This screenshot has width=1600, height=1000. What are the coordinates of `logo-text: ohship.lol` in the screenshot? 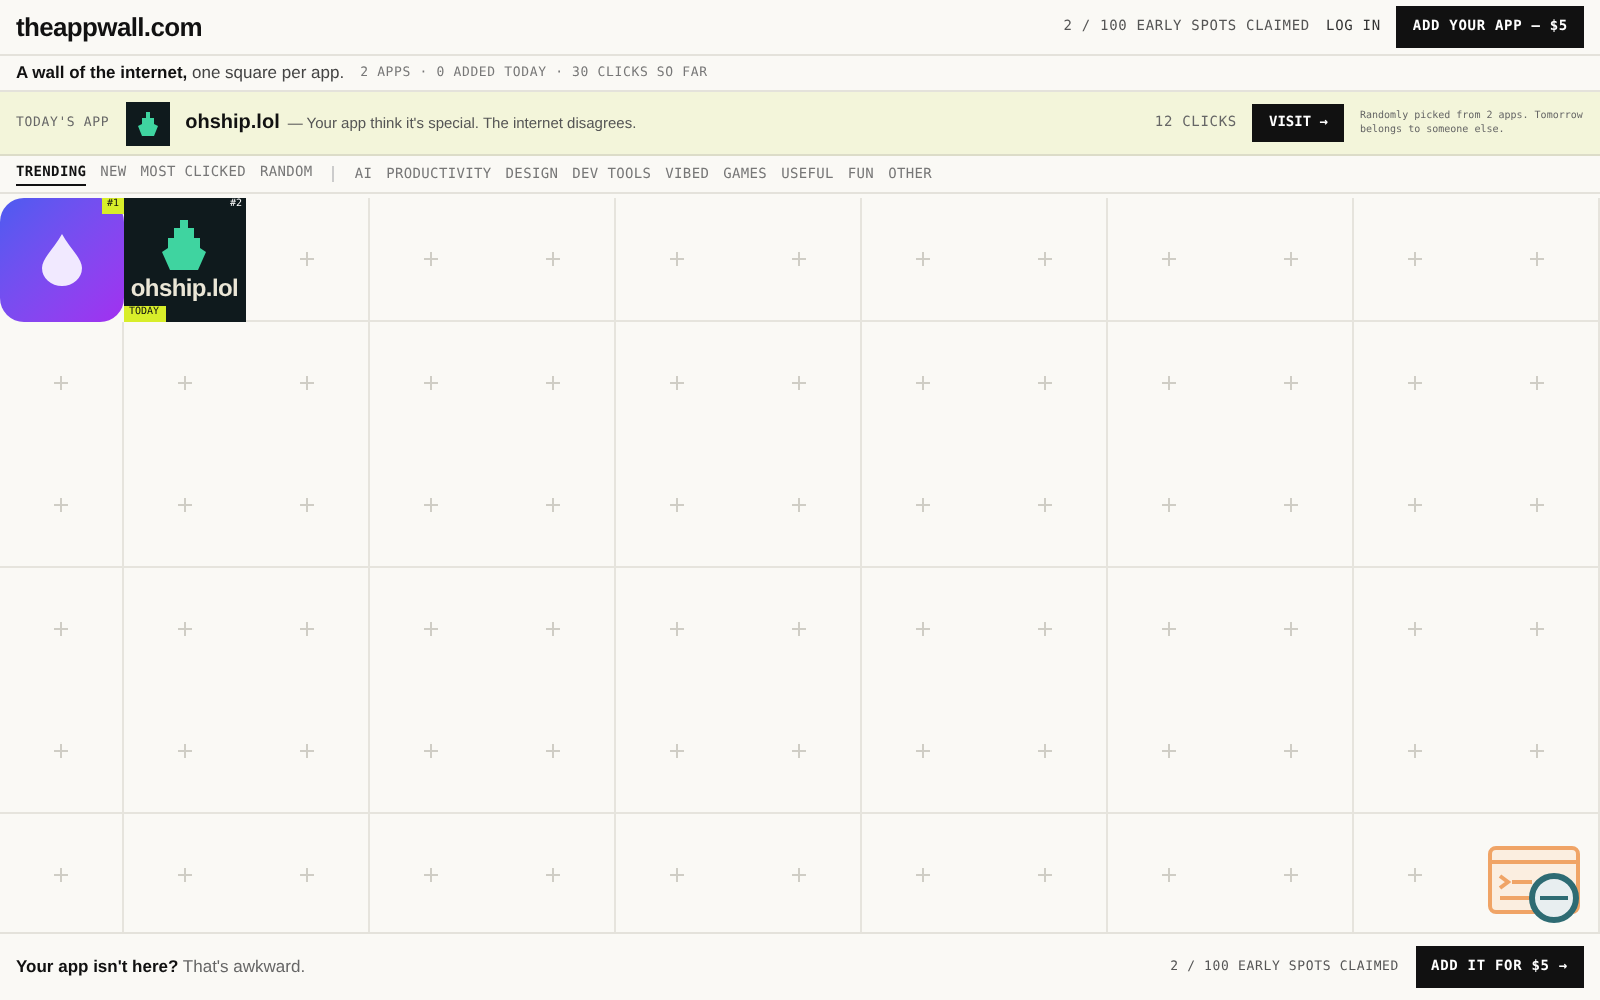 It's located at (184, 287).